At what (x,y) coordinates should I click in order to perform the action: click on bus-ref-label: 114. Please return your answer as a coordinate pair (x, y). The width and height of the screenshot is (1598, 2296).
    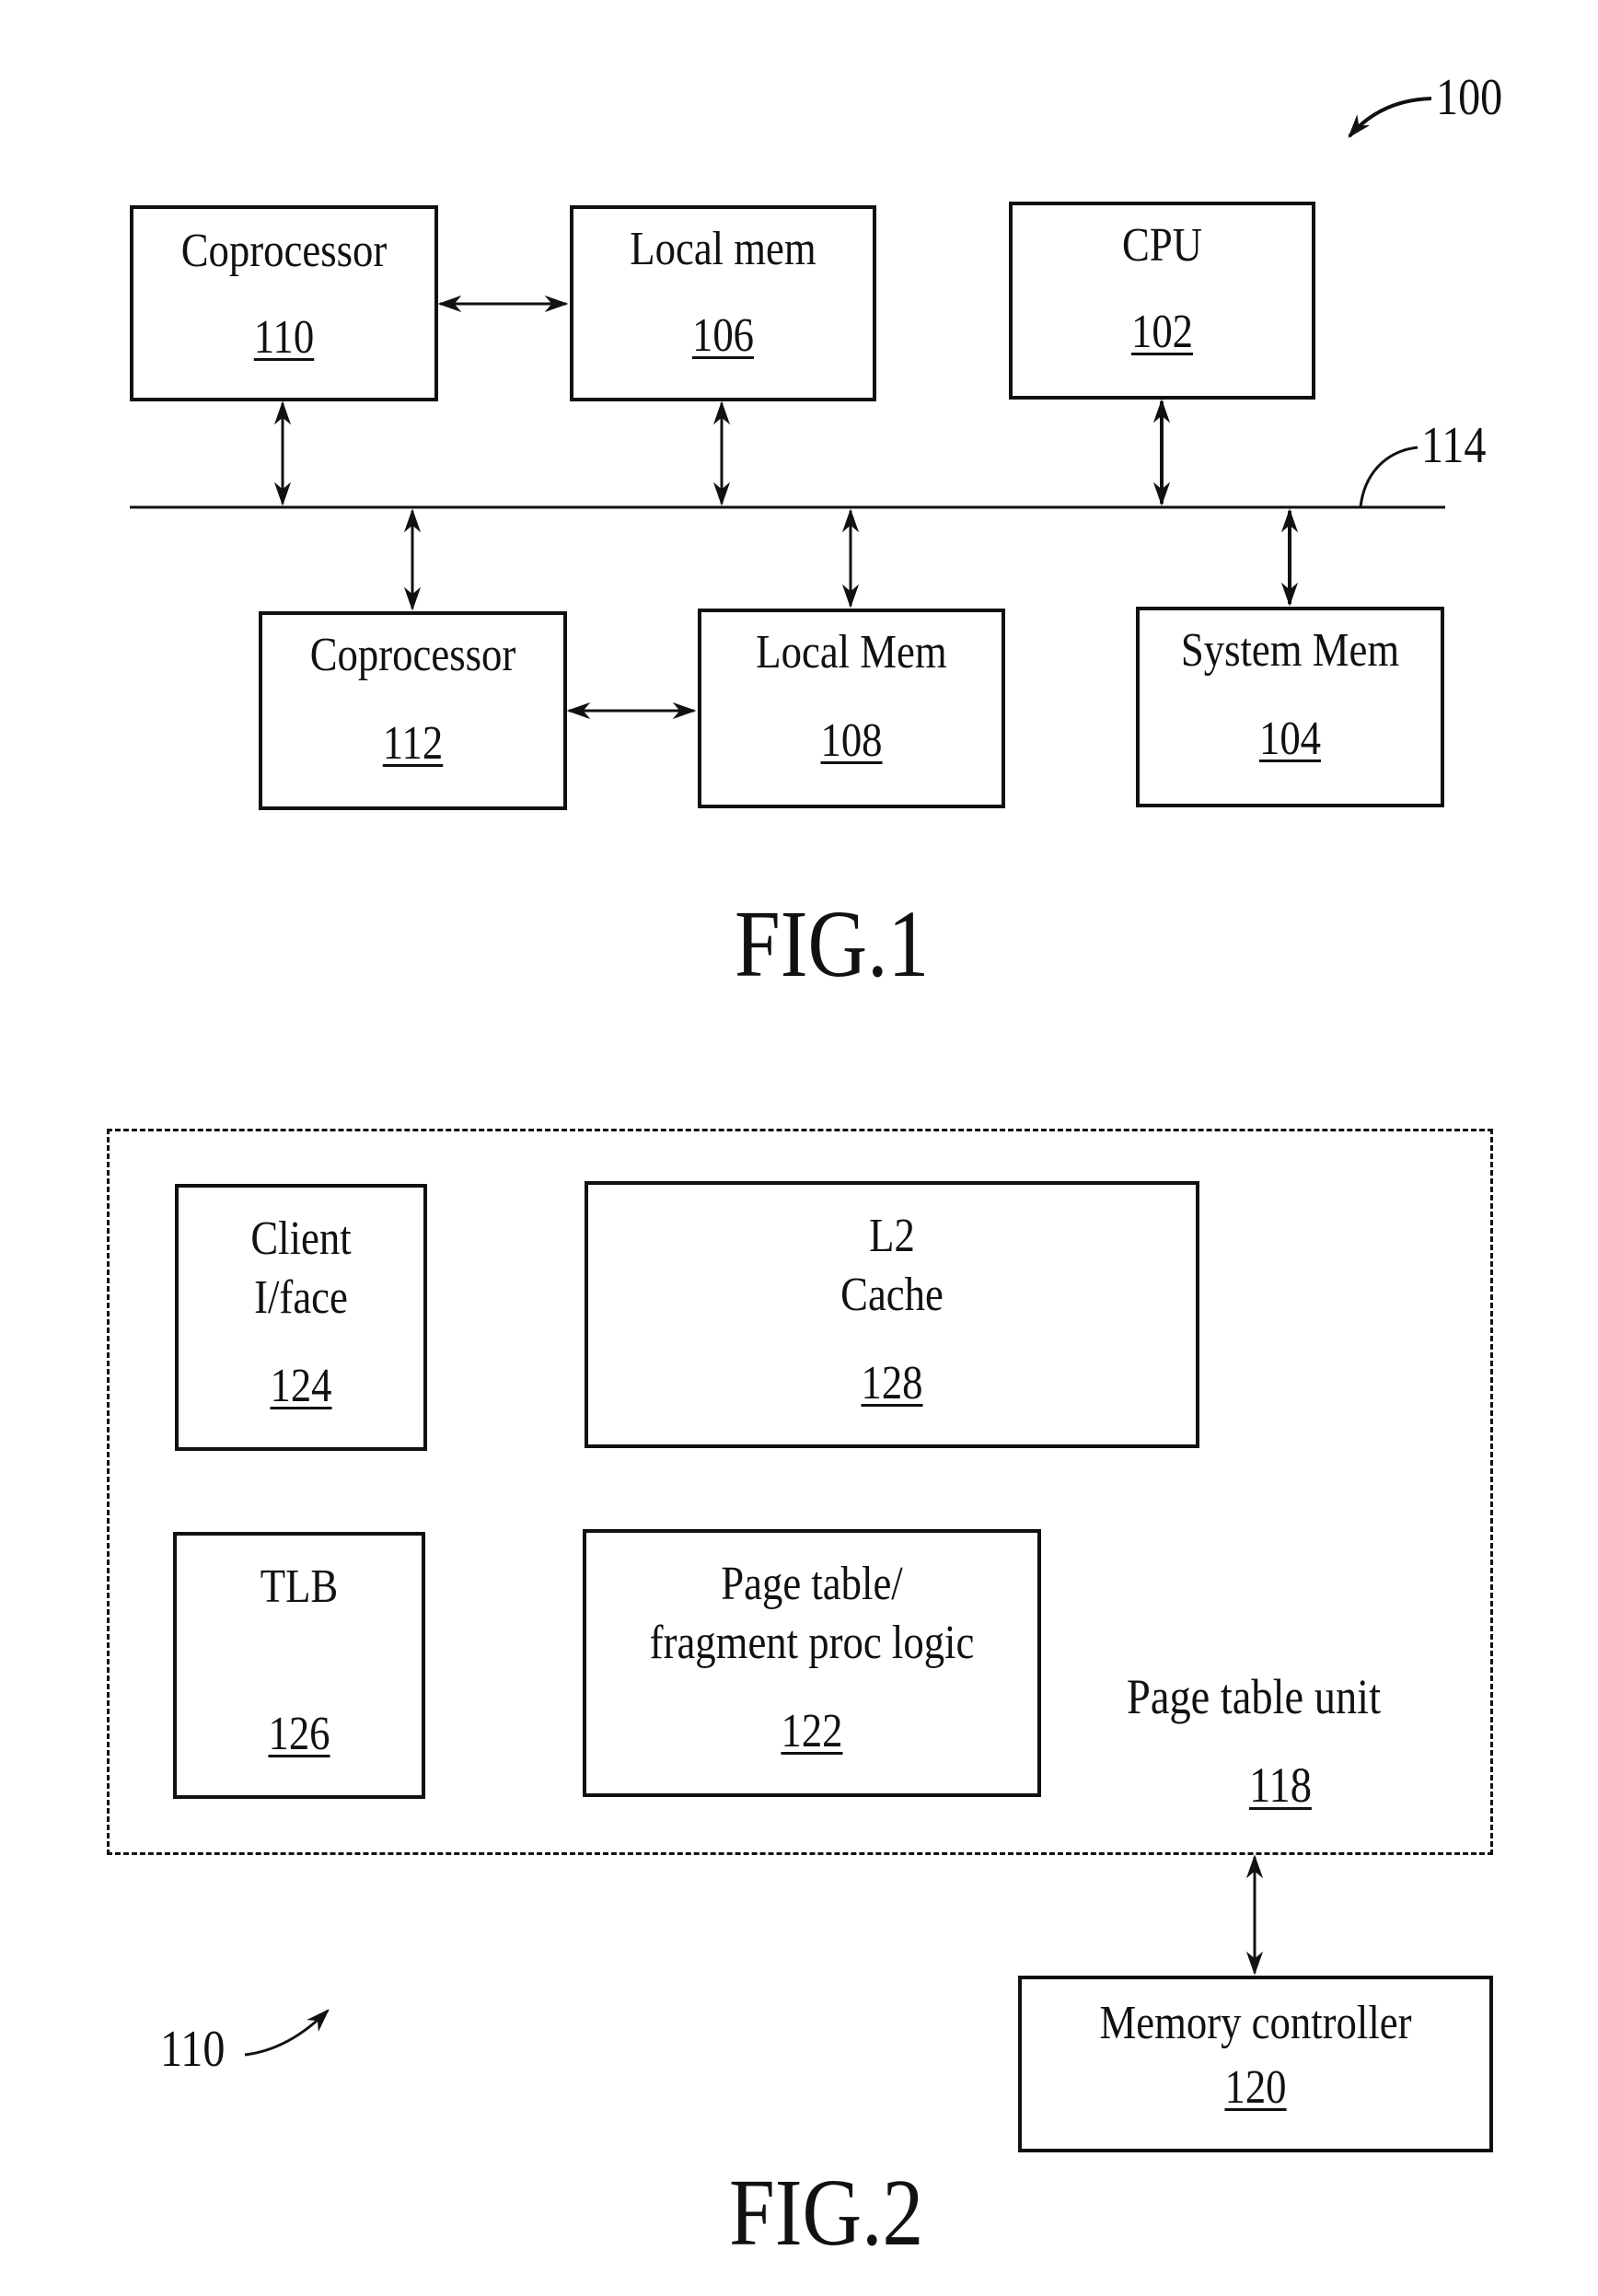
    Looking at the image, I should click on (1454, 445).